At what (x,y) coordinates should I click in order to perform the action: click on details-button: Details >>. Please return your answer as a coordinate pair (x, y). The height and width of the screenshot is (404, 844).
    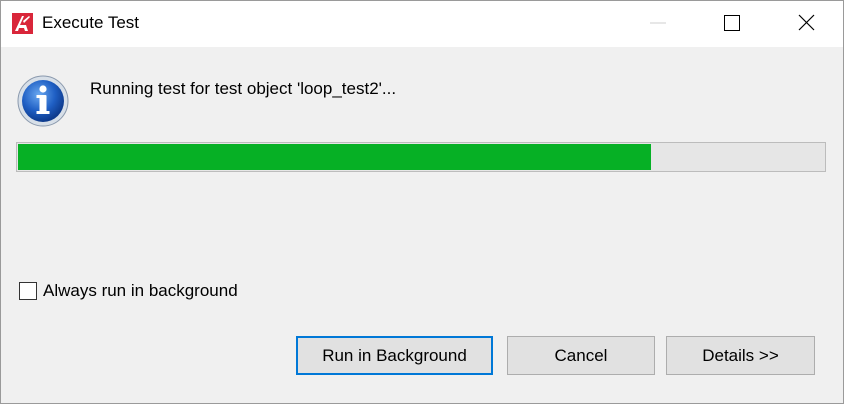
    Looking at the image, I should click on (740, 355).